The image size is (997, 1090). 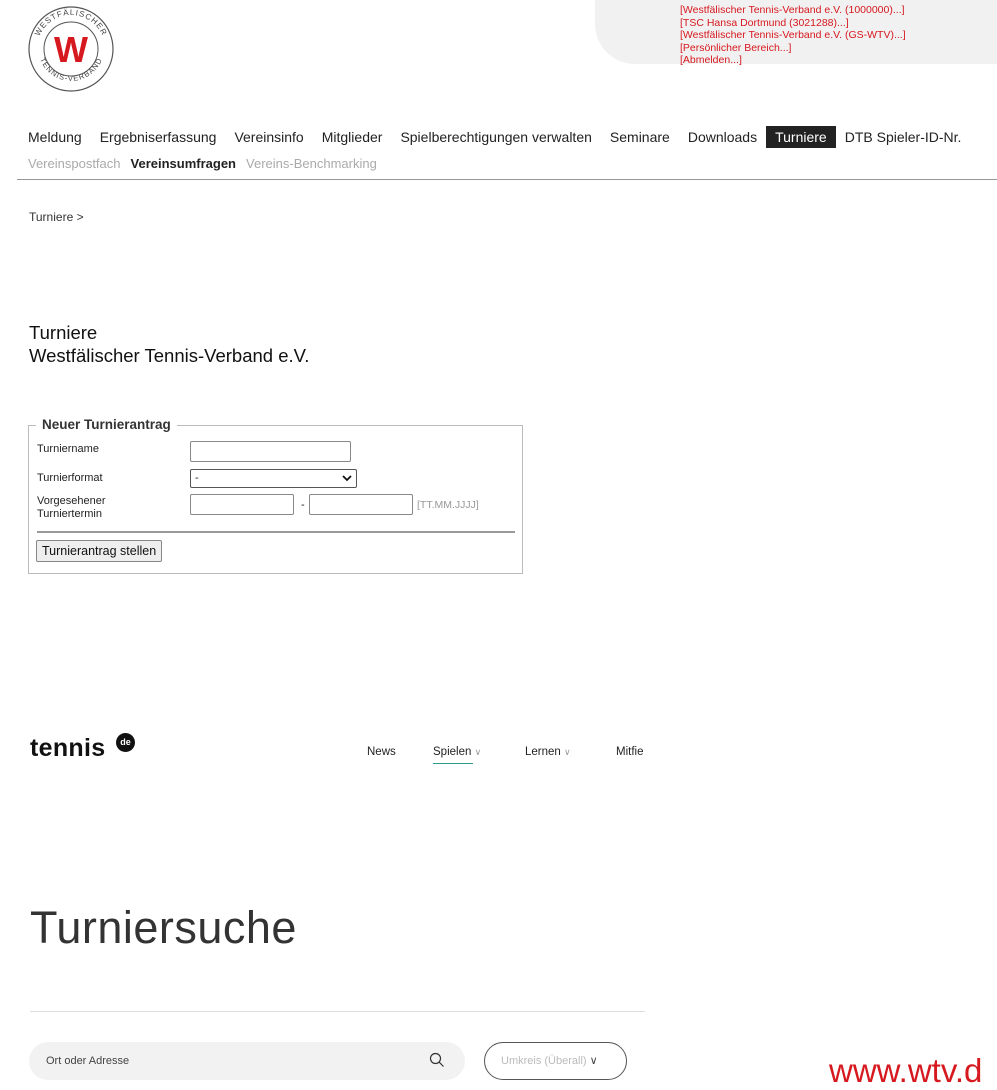 I want to click on nav-ergebniserfassung: Ergebniserfassung, so click(x=158, y=137).